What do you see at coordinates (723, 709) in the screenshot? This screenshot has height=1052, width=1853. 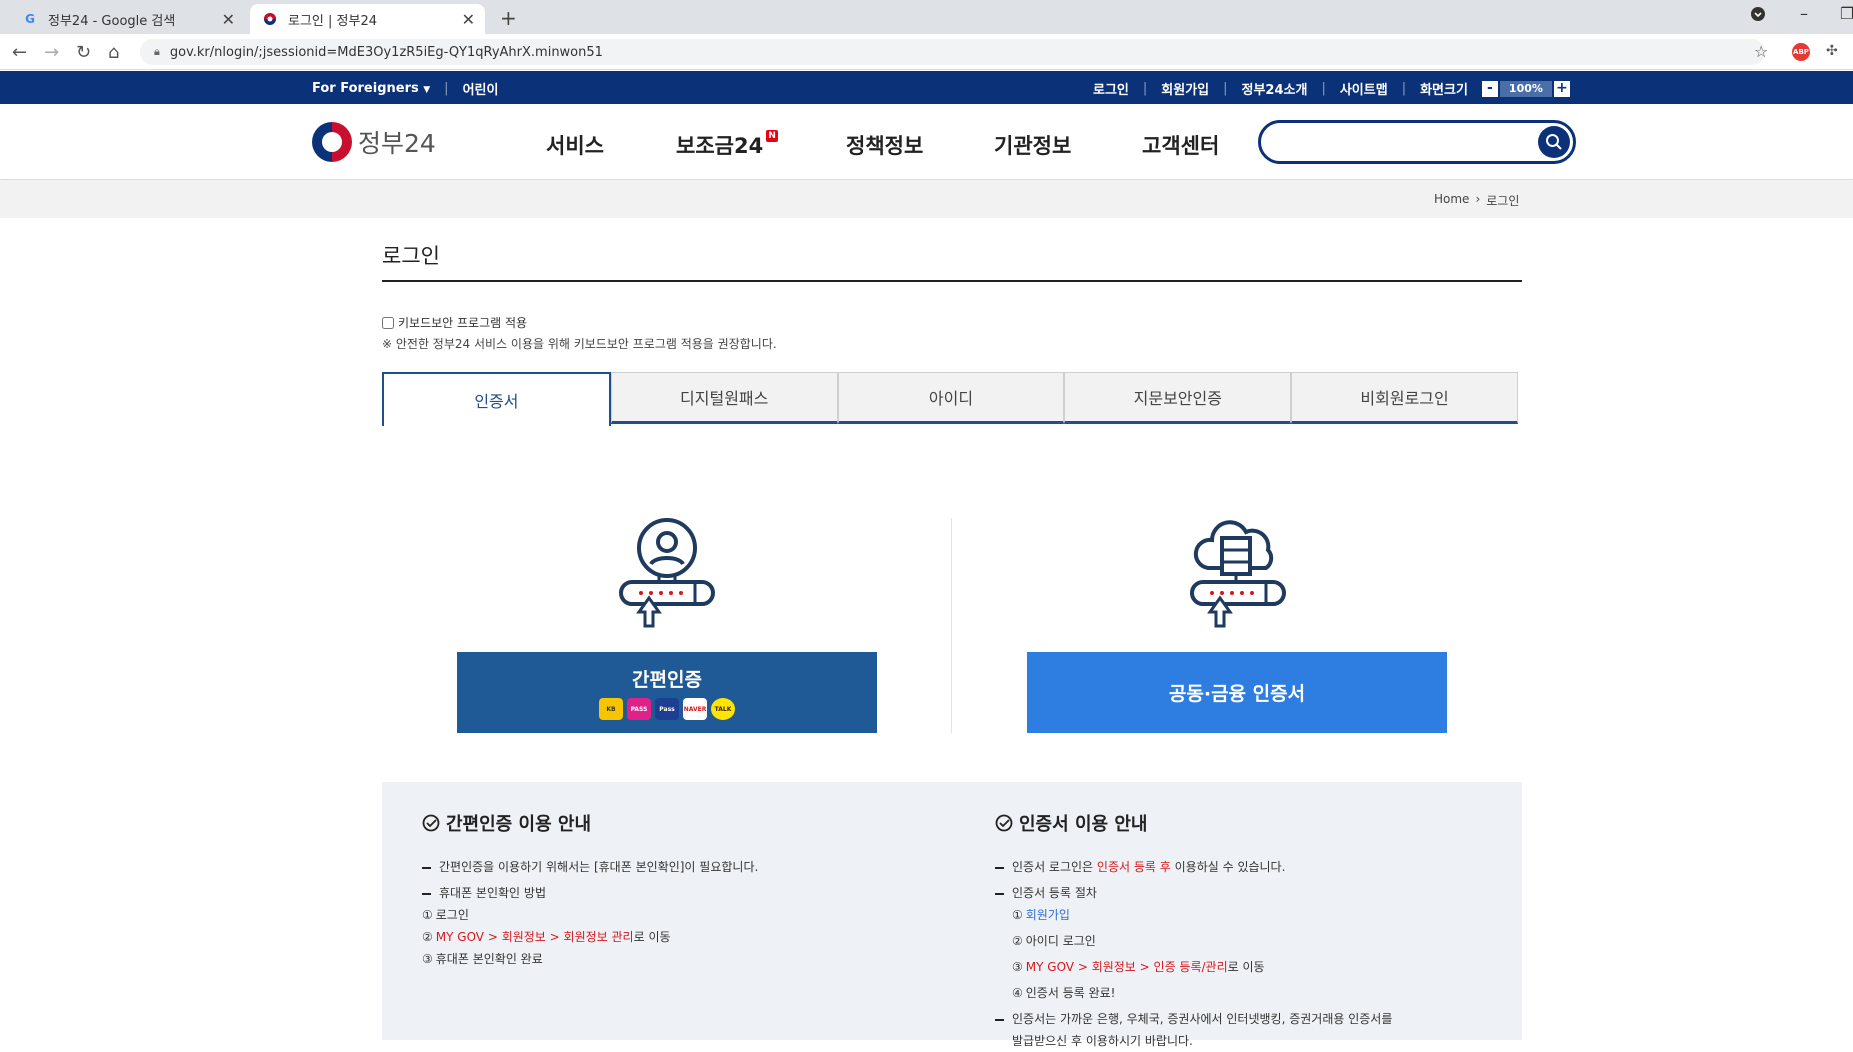 I see `kakao-talk-app-icon: TALK` at bounding box center [723, 709].